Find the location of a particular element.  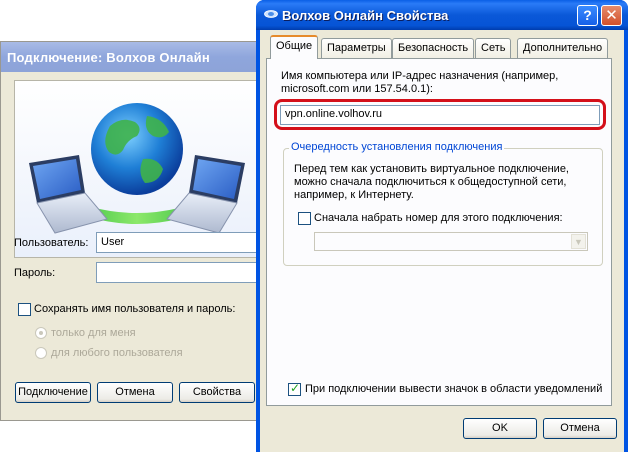

host-label-line2: microsoft.com или 157.54.0.1): is located at coordinates (357, 89).